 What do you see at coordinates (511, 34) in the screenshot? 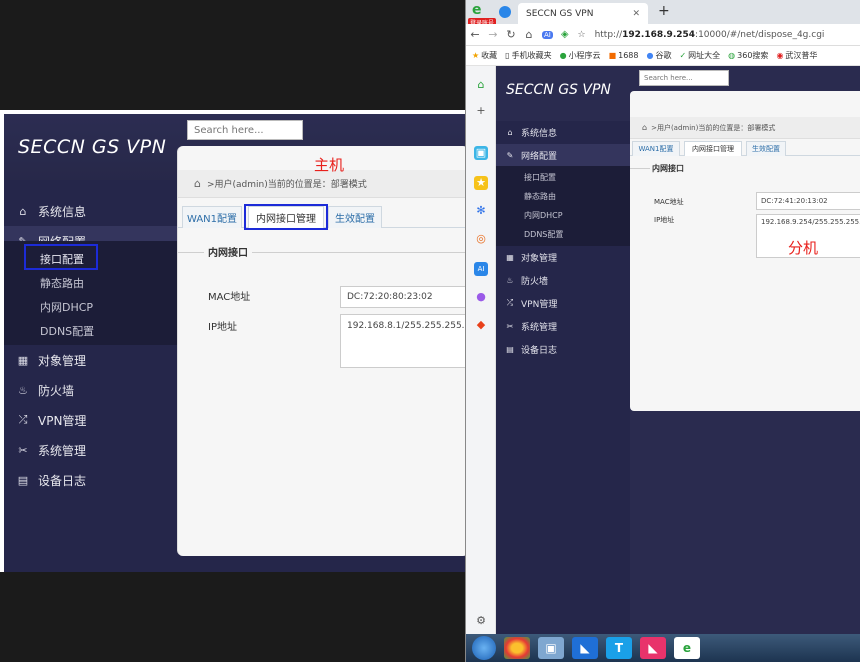
I see `reload-icon: ↻` at bounding box center [511, 34].